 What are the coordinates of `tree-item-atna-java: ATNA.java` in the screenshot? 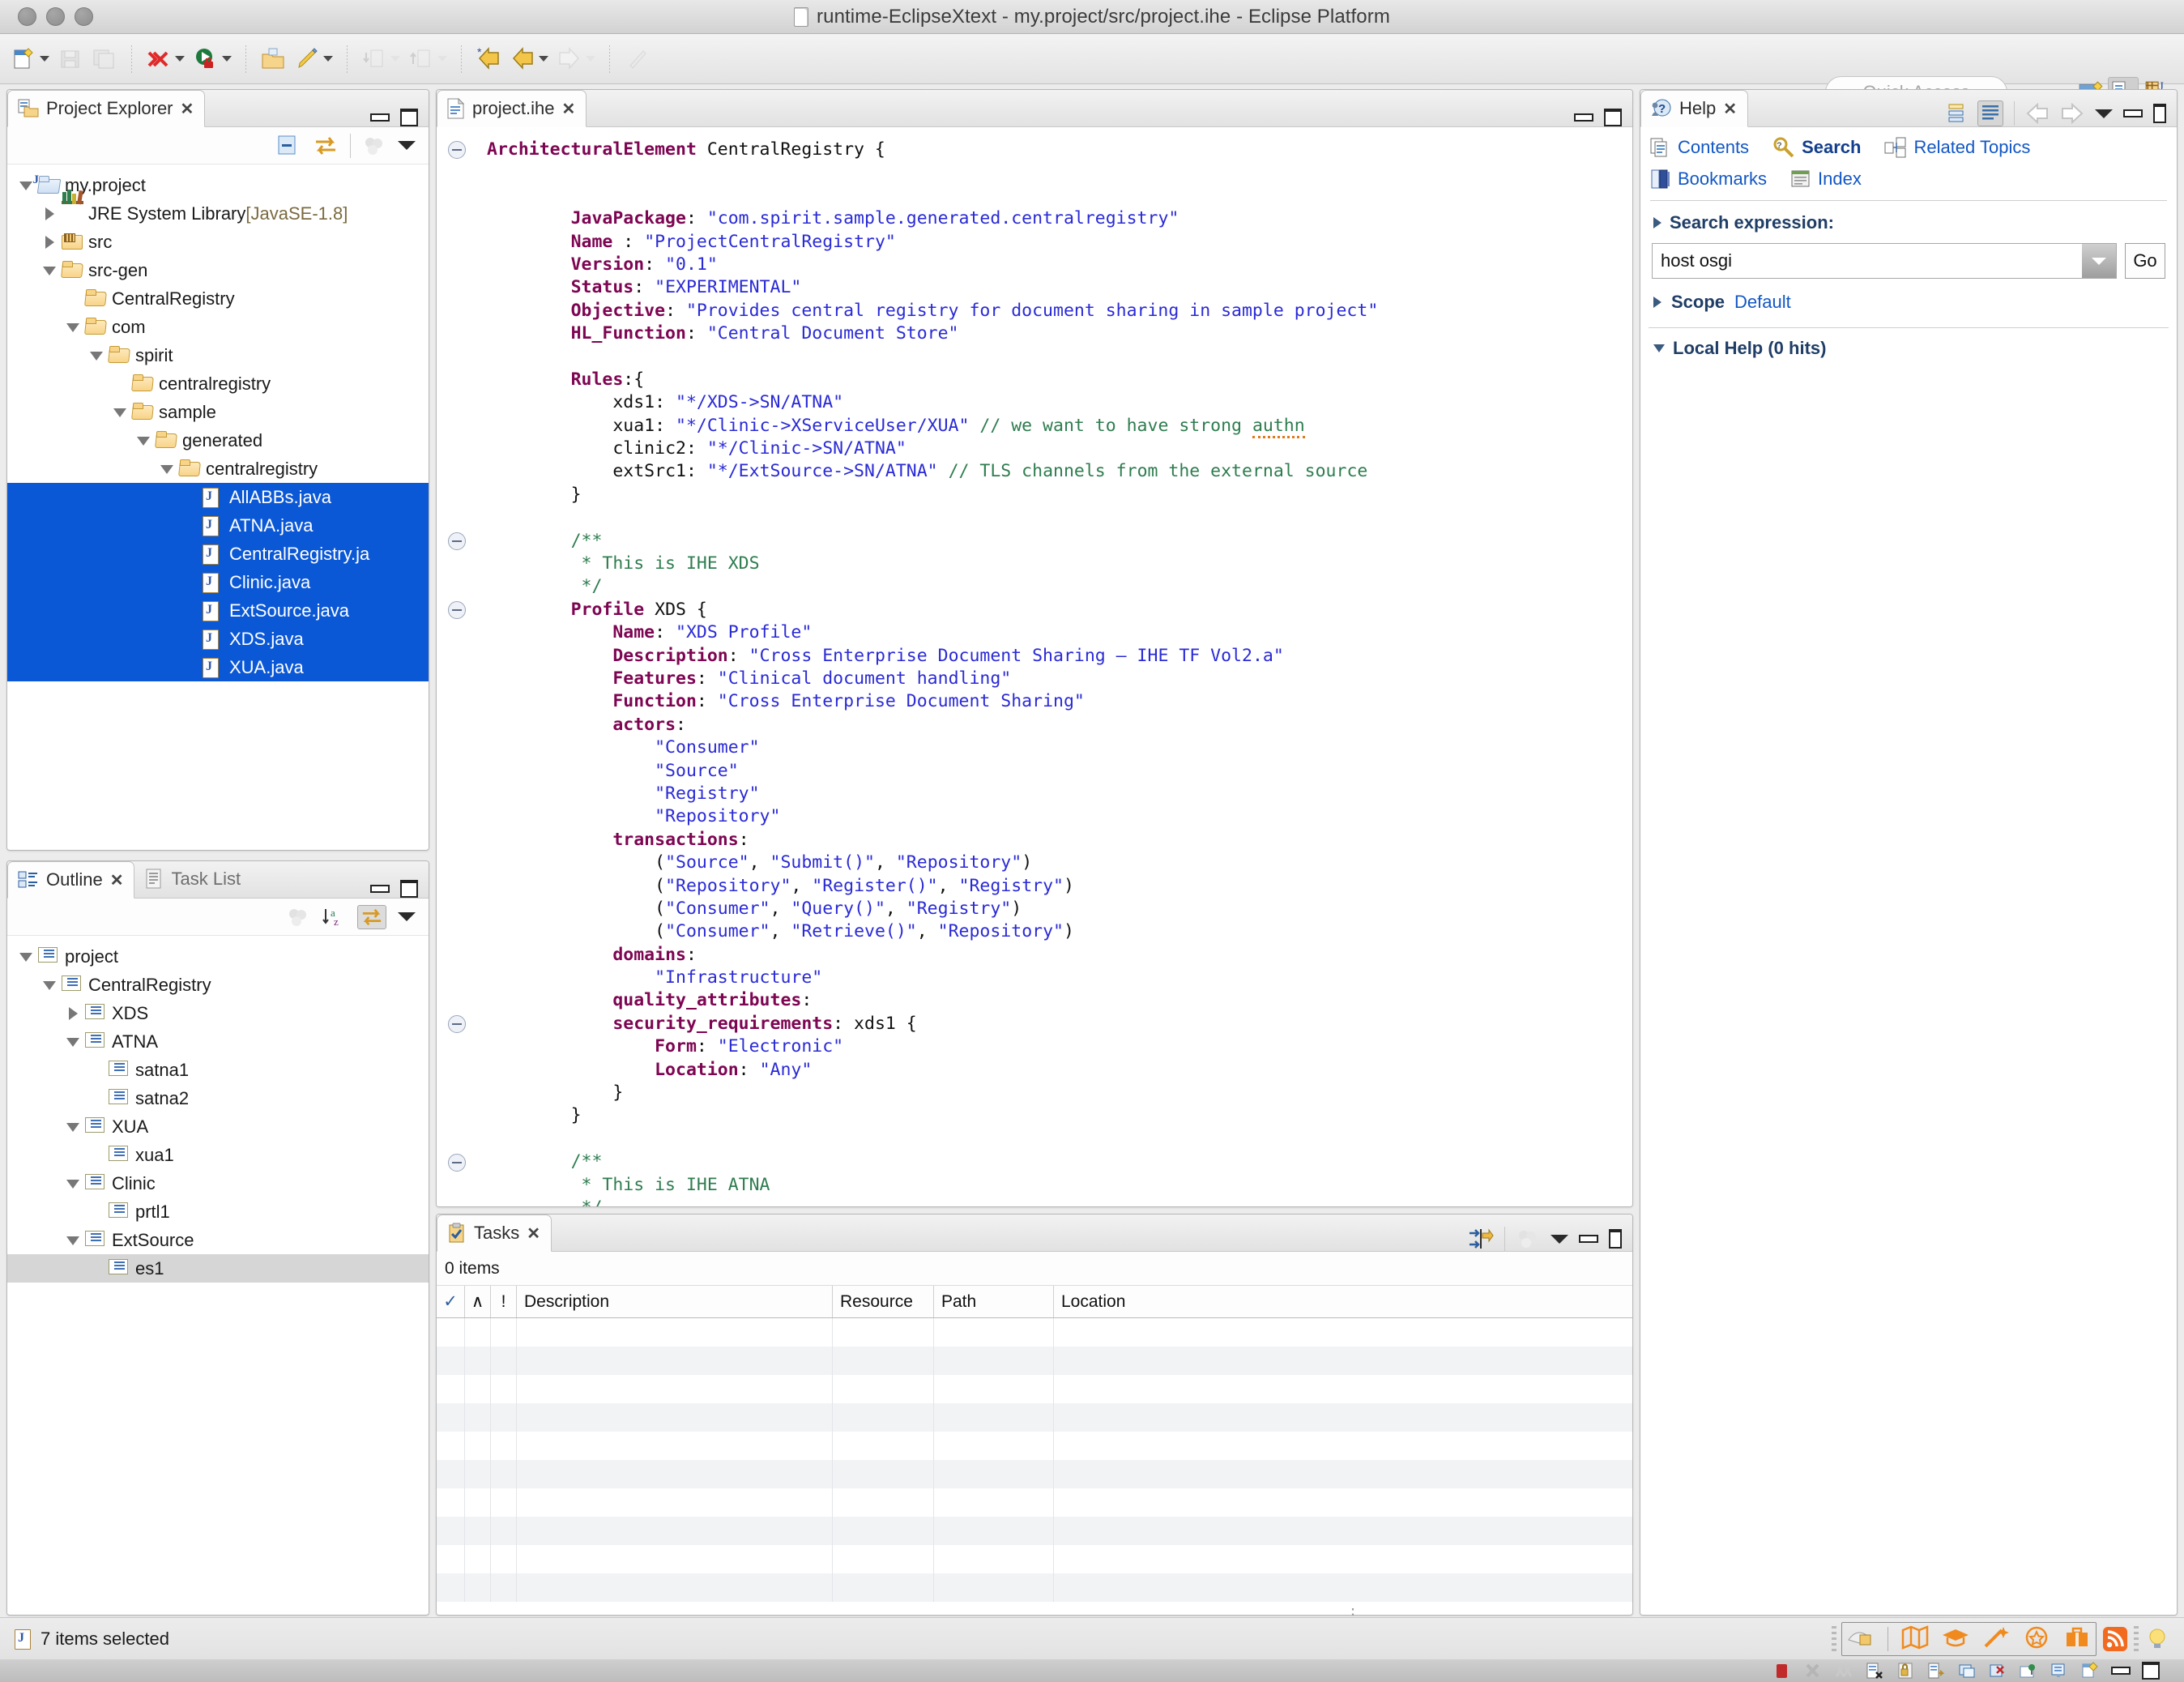 It's located at (218, 525).